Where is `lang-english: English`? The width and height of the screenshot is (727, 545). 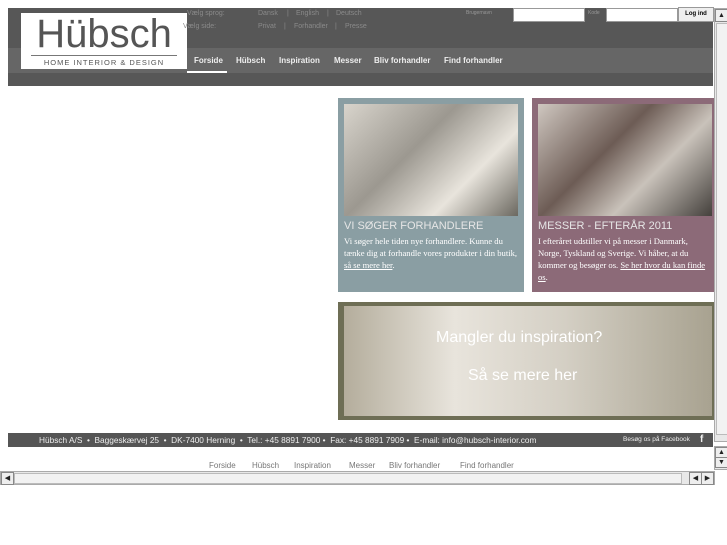
lang-english: English is located at coordinates (307, 13).